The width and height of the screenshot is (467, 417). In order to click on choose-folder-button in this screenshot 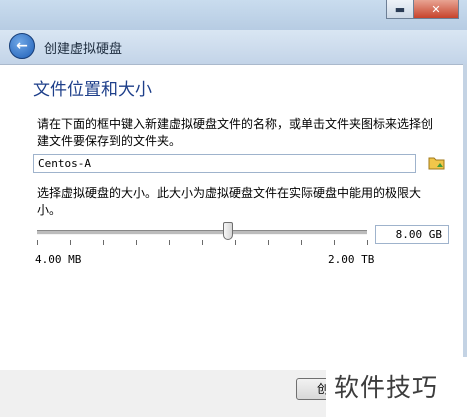, I will do `click(437, 163)`.